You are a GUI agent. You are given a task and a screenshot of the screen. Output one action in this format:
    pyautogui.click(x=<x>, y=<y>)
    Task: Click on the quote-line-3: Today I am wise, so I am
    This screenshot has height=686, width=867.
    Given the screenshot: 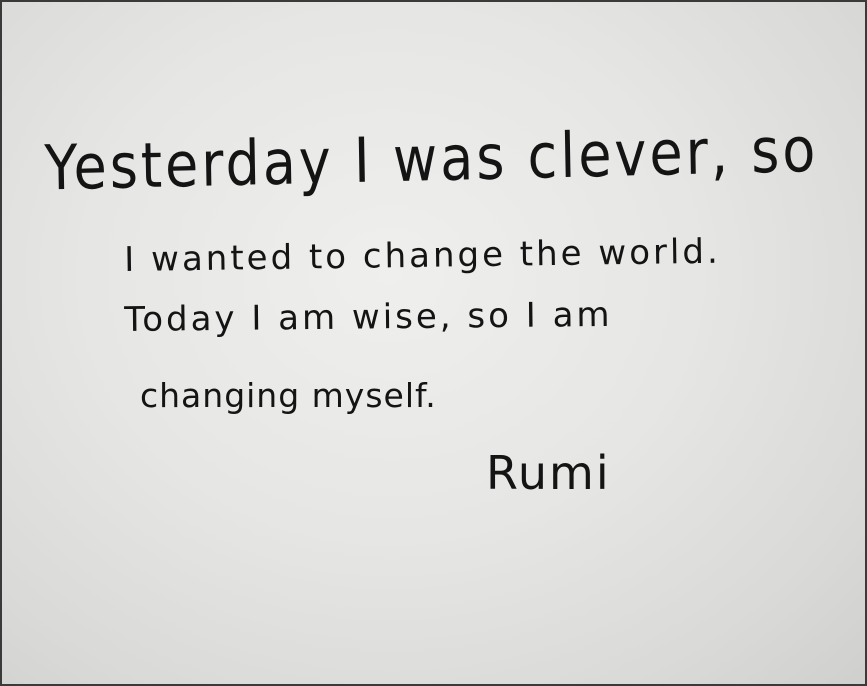 What is the action you would take?
    pyautogui.click(x=368, y=317)
    